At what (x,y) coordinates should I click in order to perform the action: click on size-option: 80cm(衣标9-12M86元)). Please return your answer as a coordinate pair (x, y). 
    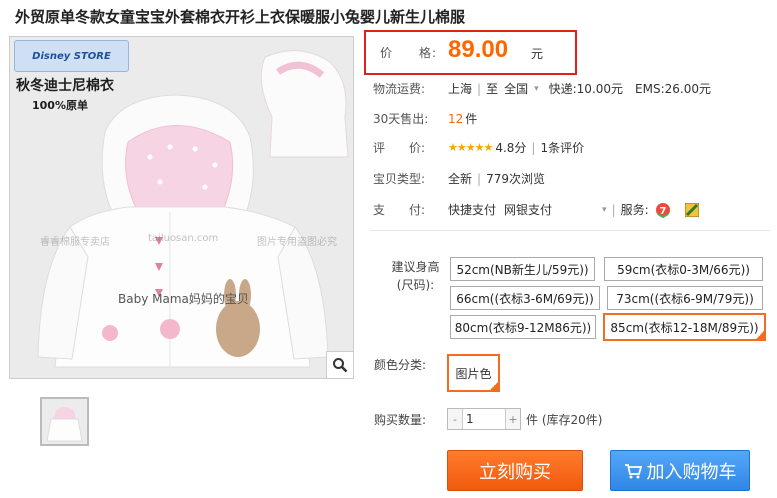
    Looking at the image, I should click on (523, 327).